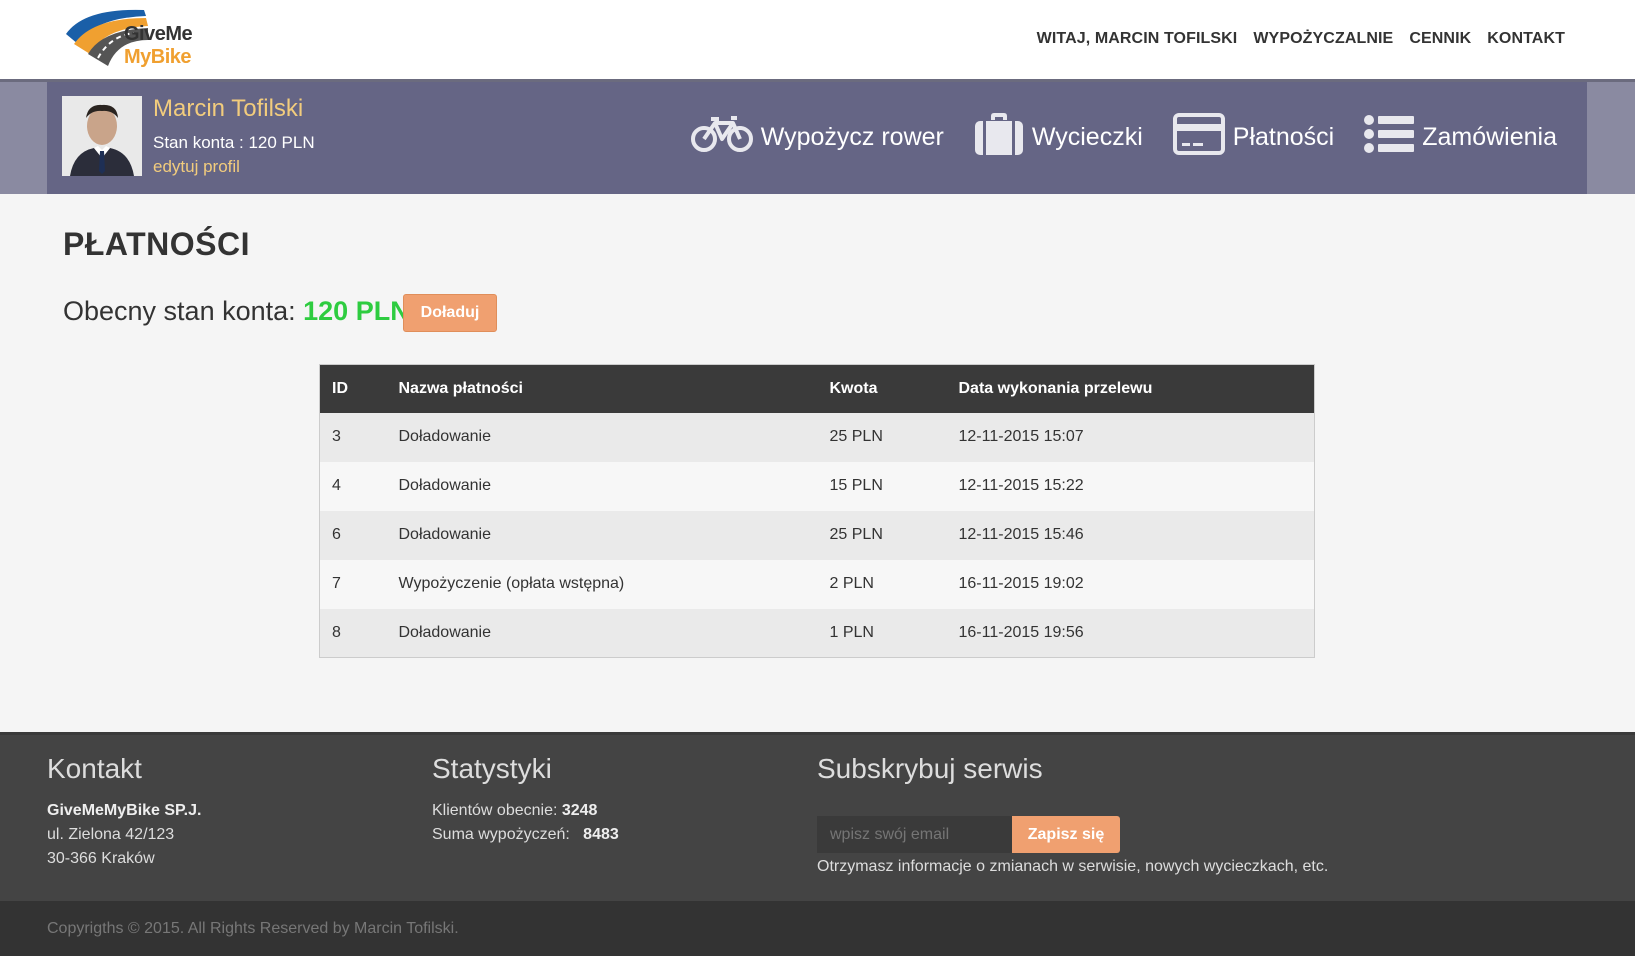 This screenshot has height=956, width=1635. I want to click on cell-date: 16-11-2015 19:02, so click(1130, 584).